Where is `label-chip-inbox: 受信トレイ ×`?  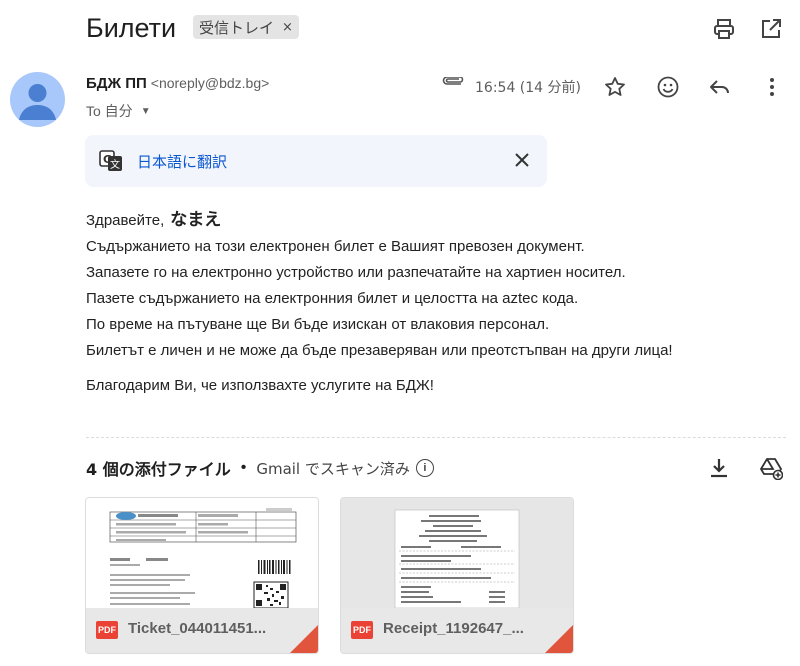 label-chip-inbox: 受信トレイ × is located at coordinates (246, 27).